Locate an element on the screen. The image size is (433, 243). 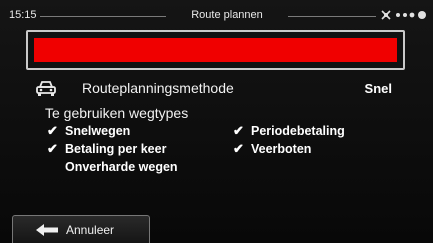
road-type-onverharde-wegen: Onverharde wegen is located at coordinates (112, 167).